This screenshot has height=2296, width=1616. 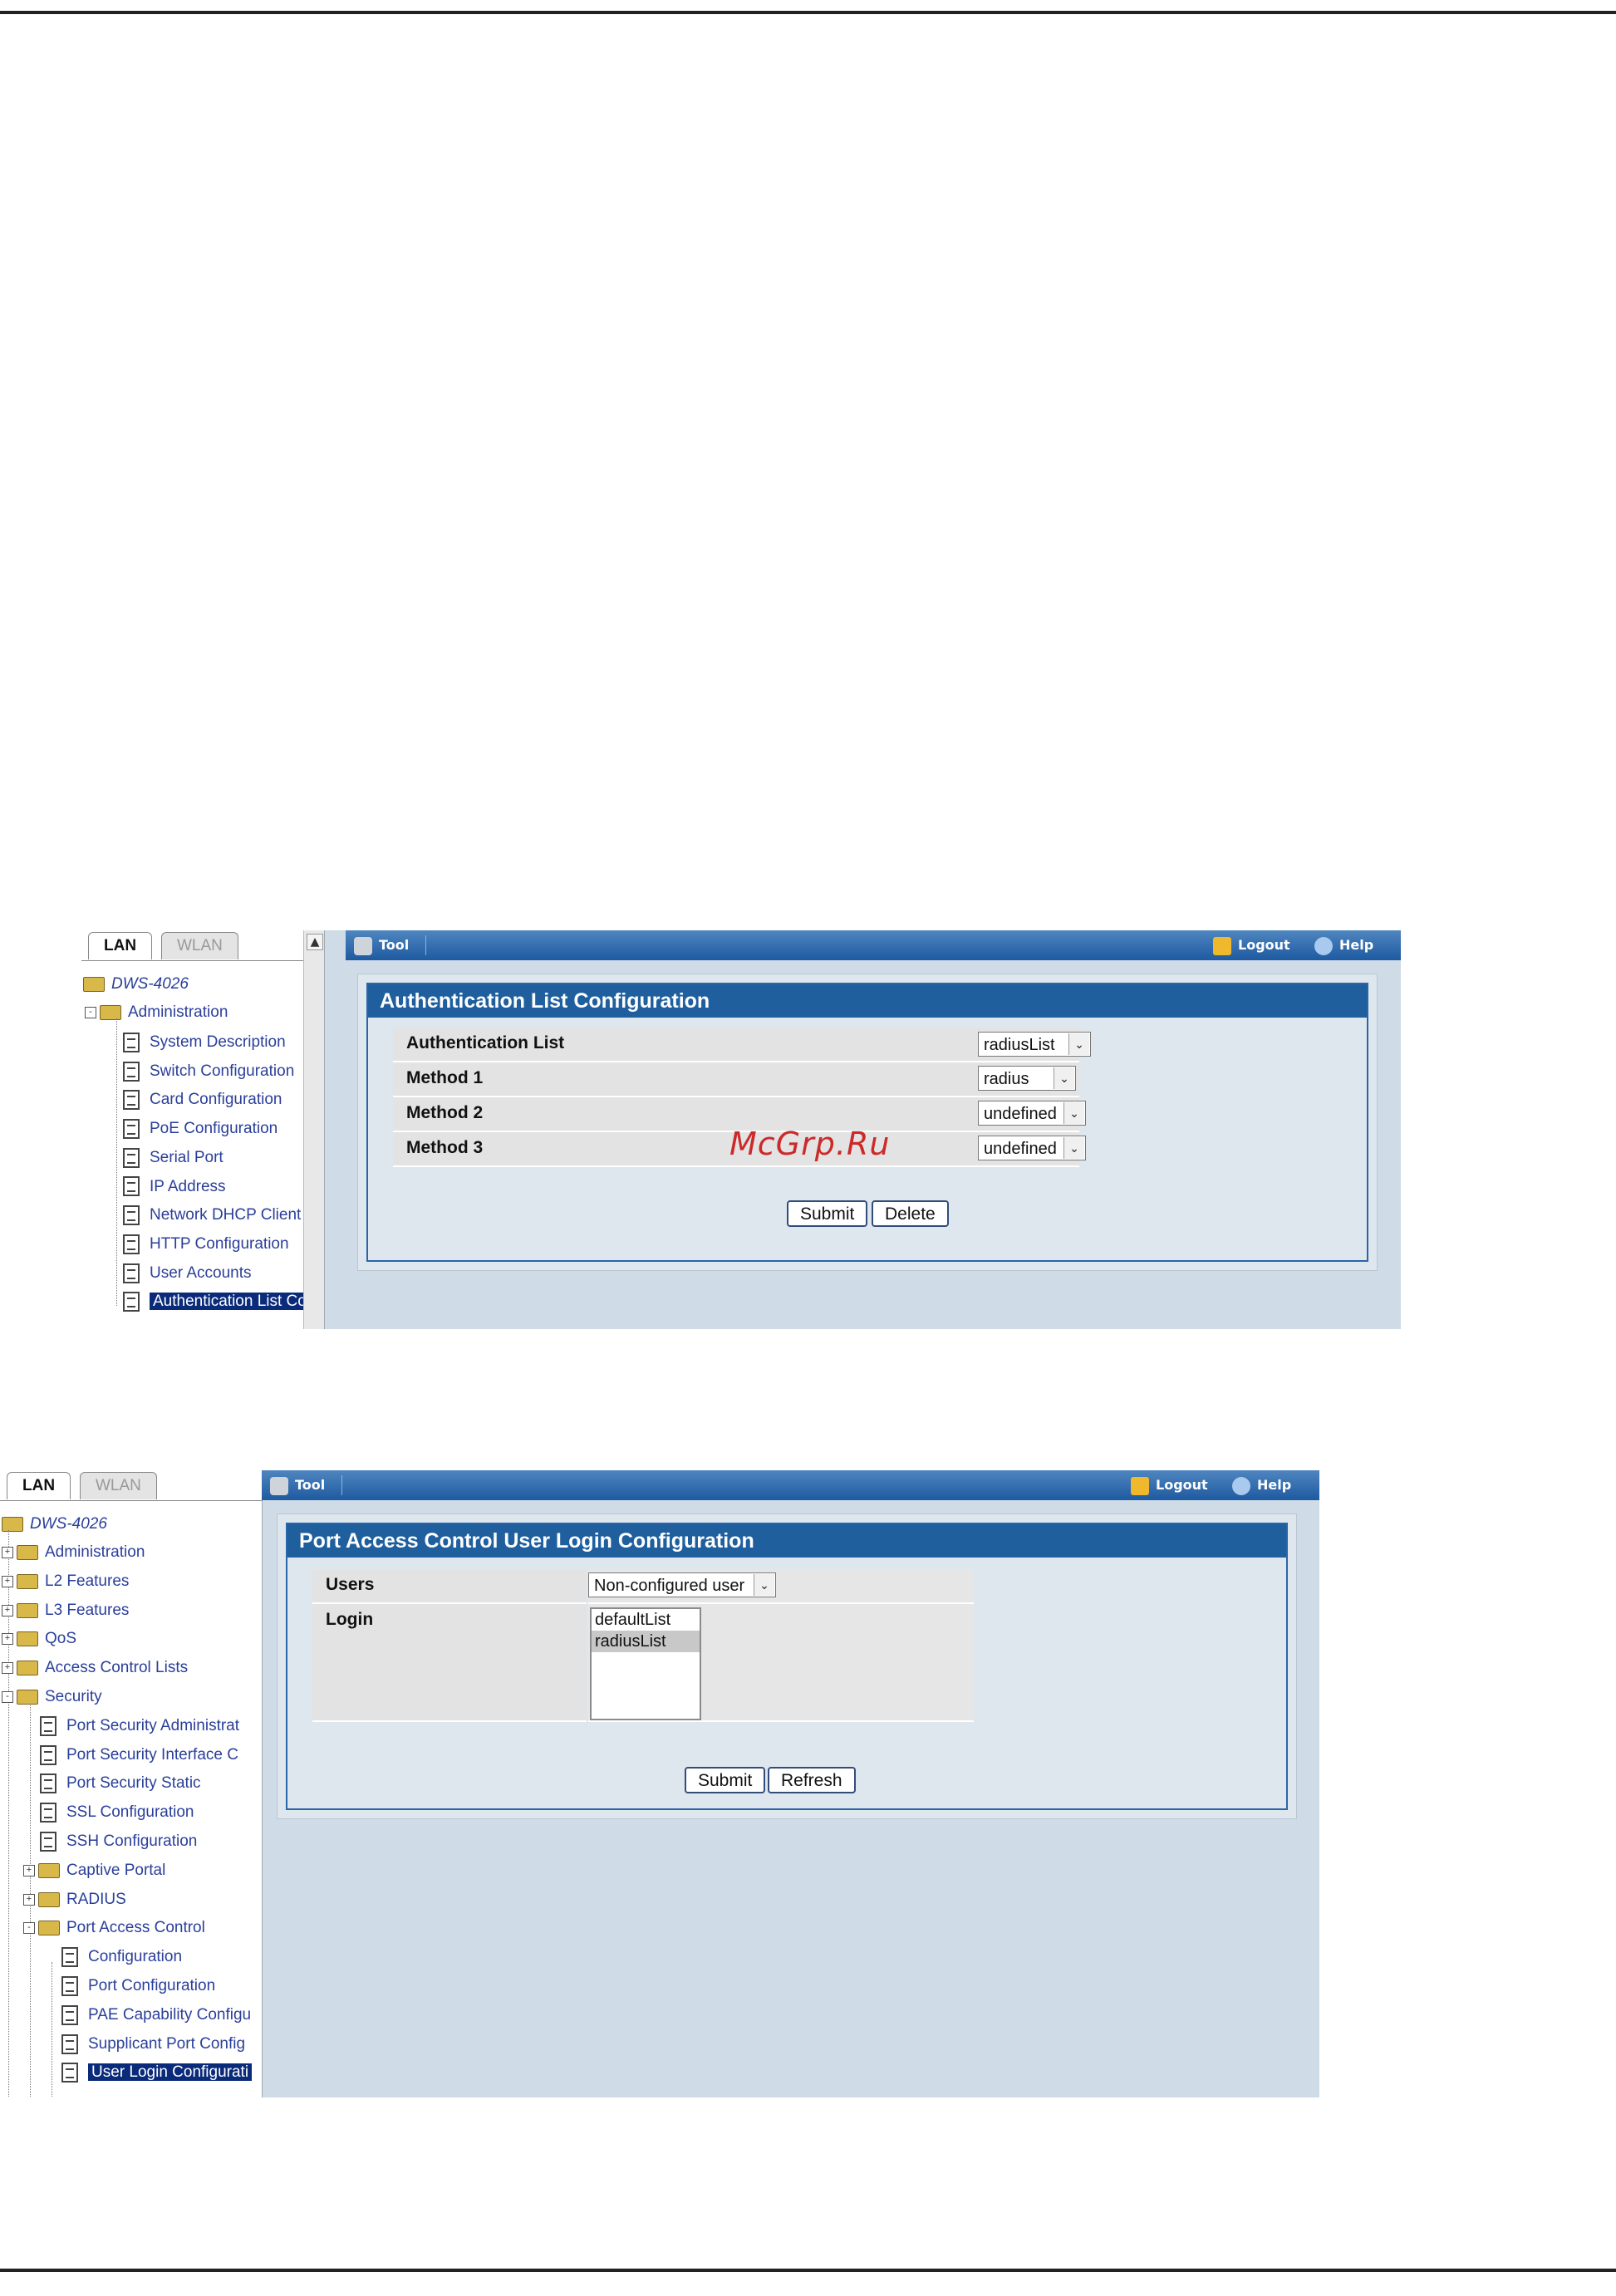 What do you see at coordinates (808, 2270) in the screenshot?
I see `bottom-rule` at bounding box center [808, 2270].